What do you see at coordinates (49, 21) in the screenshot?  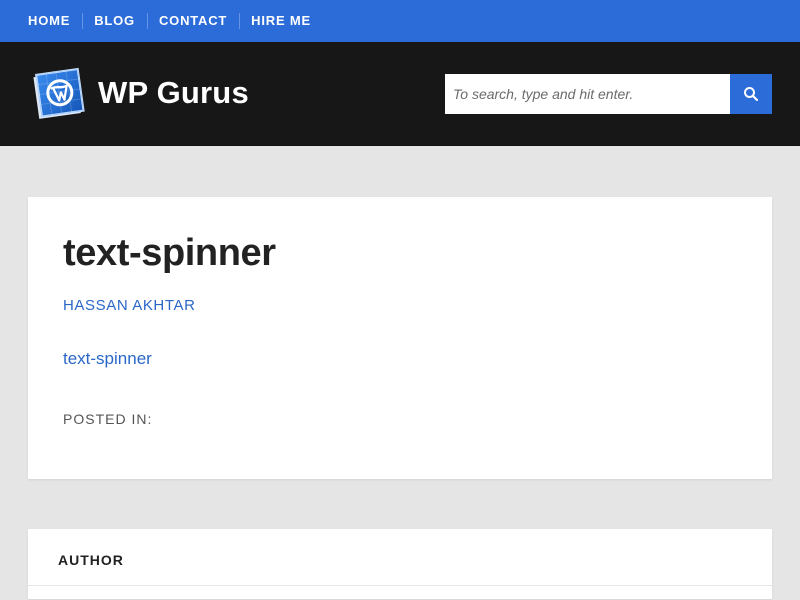 I see `nav-item-home: HOME` at bounding box center [49, 21].